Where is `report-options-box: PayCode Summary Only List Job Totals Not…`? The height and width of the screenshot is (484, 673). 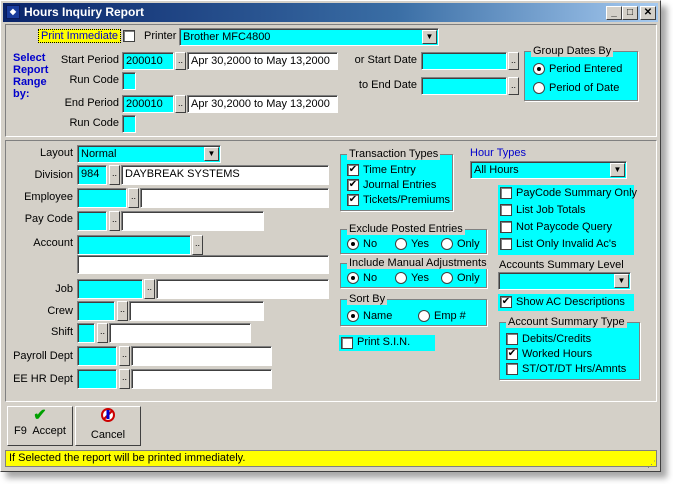
report-options-box: PayCode Summary Only List Job Totals Not… is located at coordinates (568, 220).